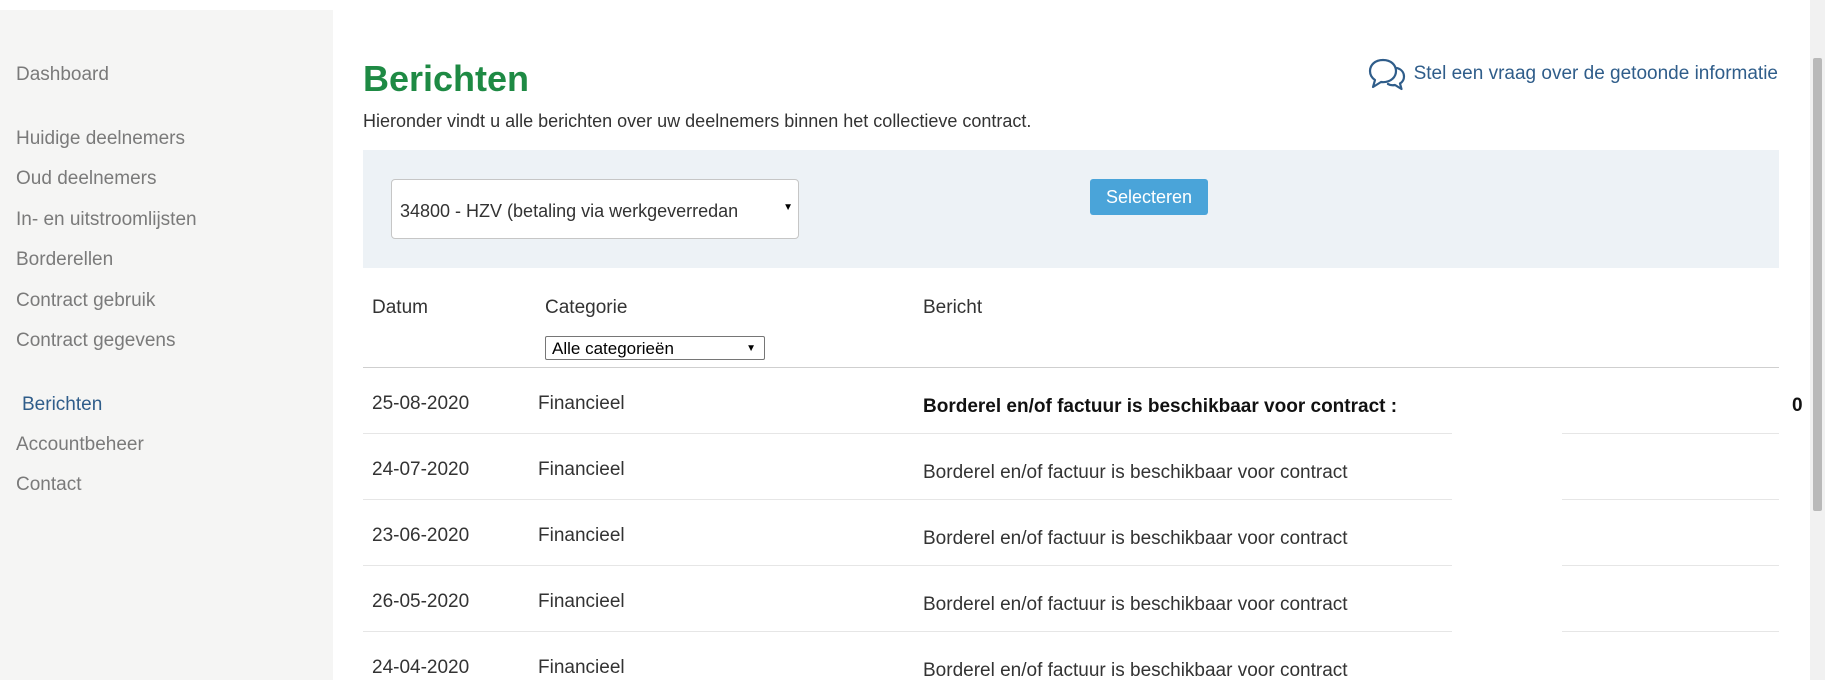 The height and width of the screenshot is (680, 1825). I want to click on sidebar-item-contract-gegevens: Contract gegevens, so click(96, 341).